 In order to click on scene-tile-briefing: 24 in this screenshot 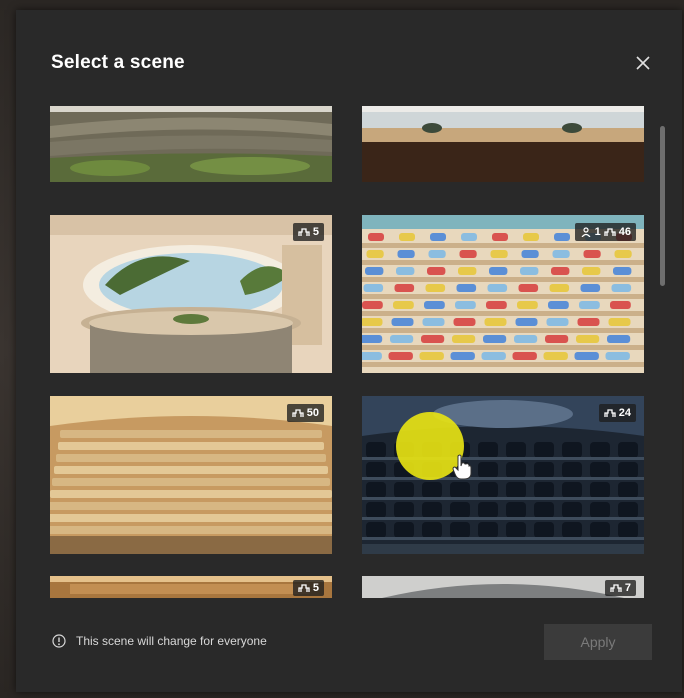, I will do `click(503, 475)`.